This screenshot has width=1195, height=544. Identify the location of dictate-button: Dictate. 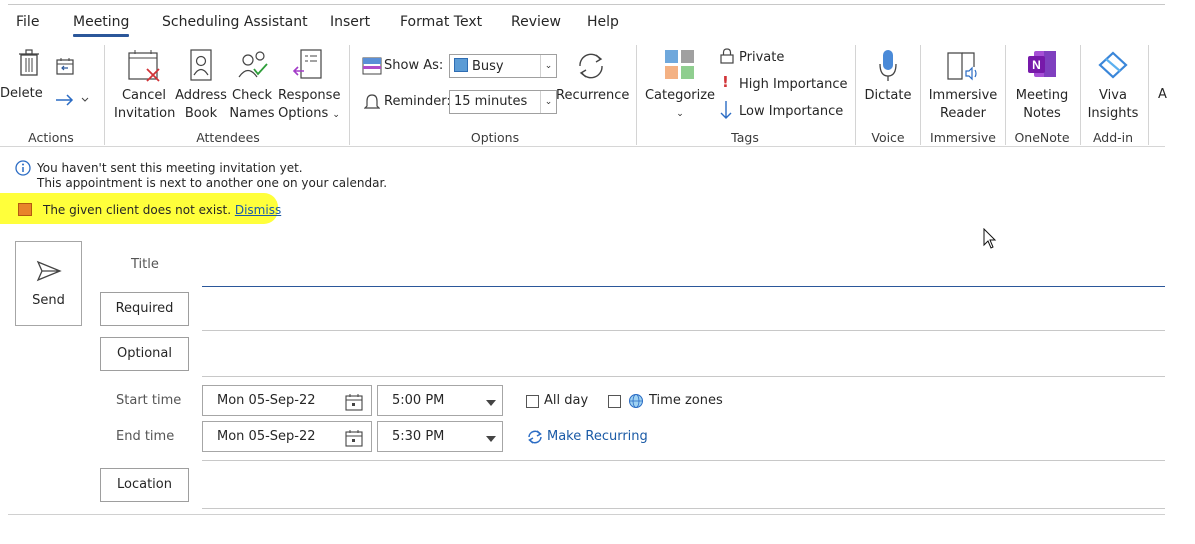
(888, 77).